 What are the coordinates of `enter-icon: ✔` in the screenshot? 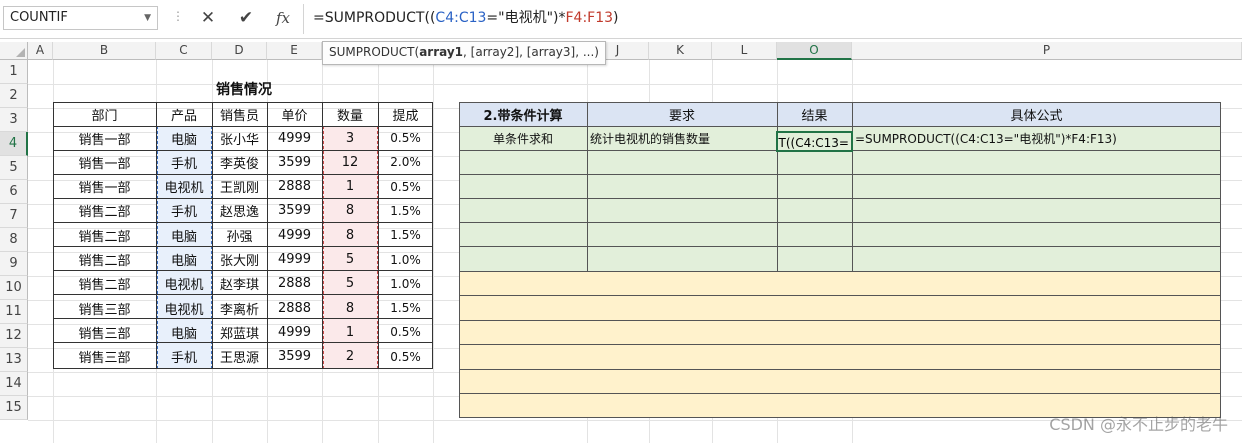 It's located at (246, 18).